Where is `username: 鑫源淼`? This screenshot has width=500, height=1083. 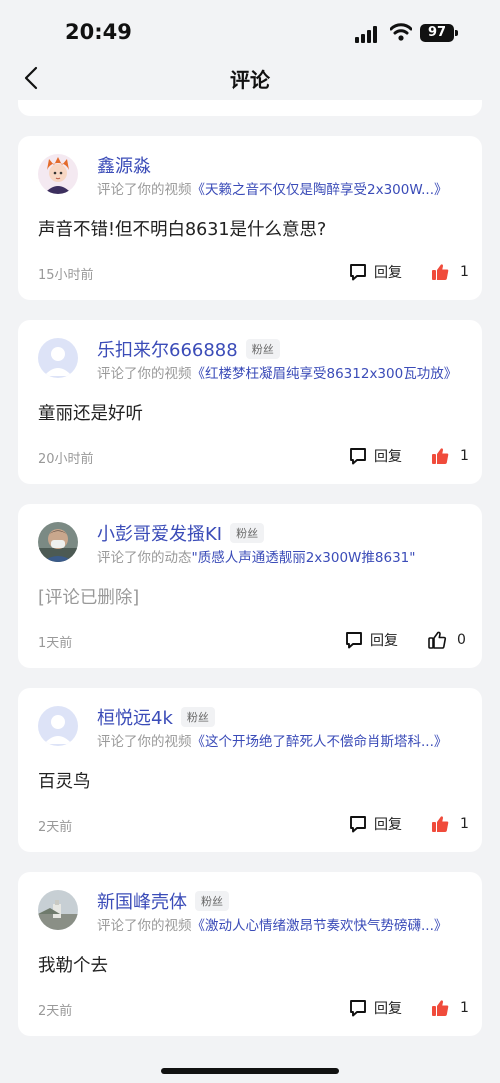 username: 鑫源淼 is located at coordinates (124, 166).